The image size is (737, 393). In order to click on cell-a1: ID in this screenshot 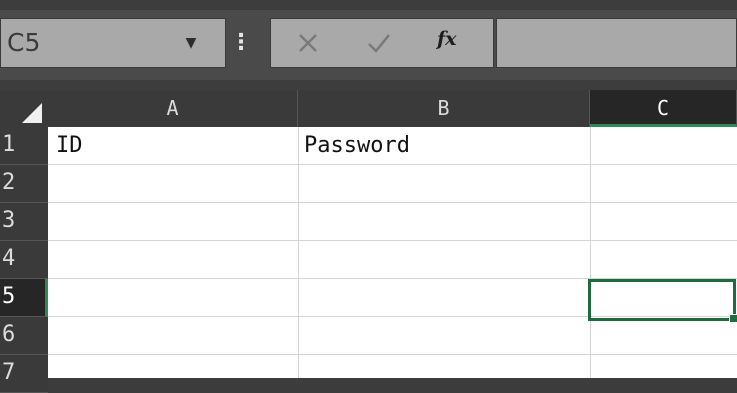, I will do `click(69, 146)`.